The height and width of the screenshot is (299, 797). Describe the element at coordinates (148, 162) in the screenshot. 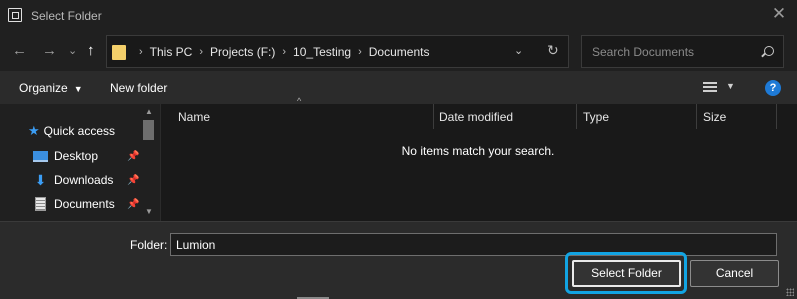

I see `navigation-pane-scrollbar: ▲ ▼` at that location.